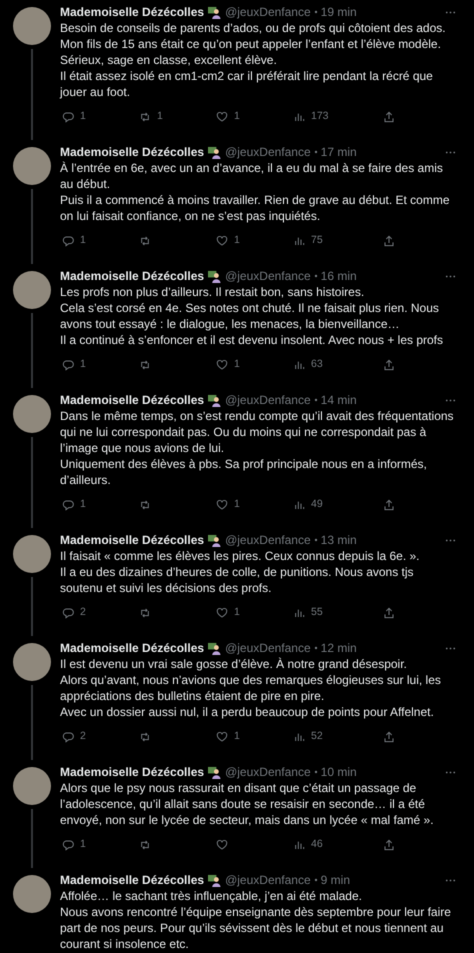 The image size is (474, 953). I want to click on views-button: 46, so click(331, 844).